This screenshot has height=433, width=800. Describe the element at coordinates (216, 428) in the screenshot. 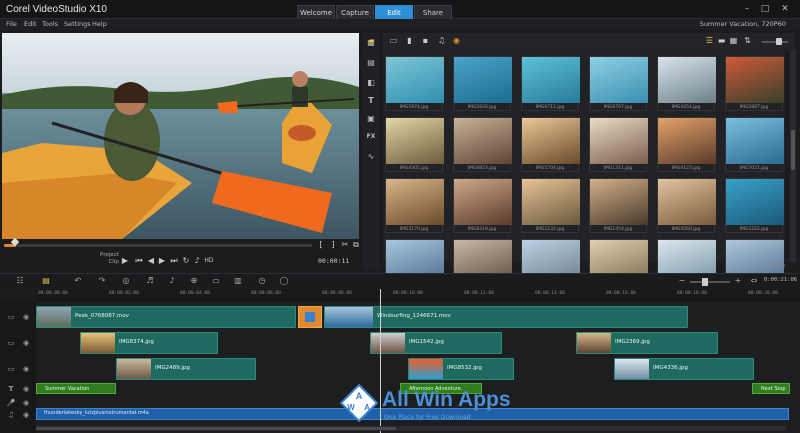

I see `timeline-scroll-thumb` at that location.